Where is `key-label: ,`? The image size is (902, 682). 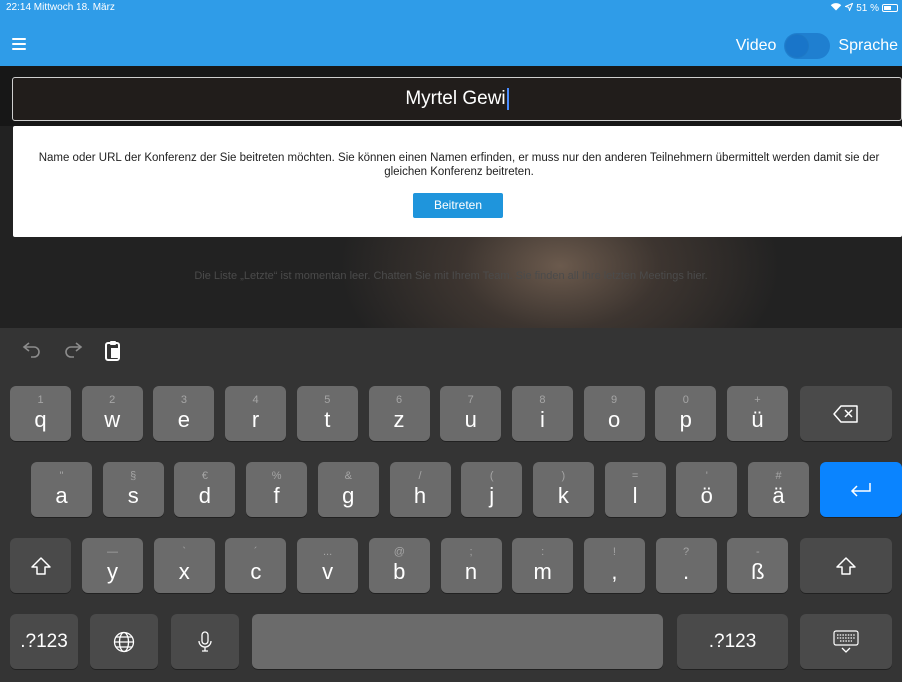
key-label: , is located at coordinates (614, 571).